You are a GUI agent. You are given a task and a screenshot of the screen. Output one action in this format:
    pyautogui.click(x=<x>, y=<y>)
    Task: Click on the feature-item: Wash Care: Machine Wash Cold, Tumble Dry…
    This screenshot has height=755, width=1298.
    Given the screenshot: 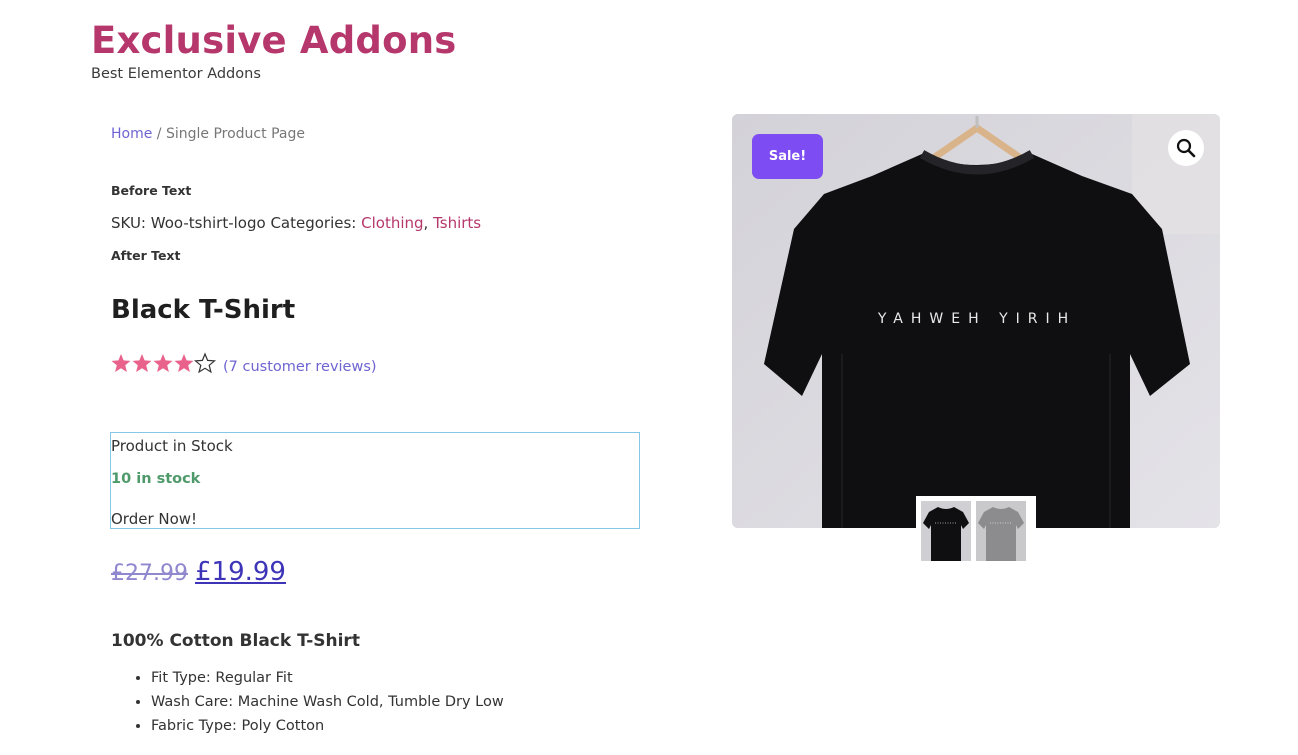 What is the action you would take?
    pyautogui.click(x=327, y=702)
    